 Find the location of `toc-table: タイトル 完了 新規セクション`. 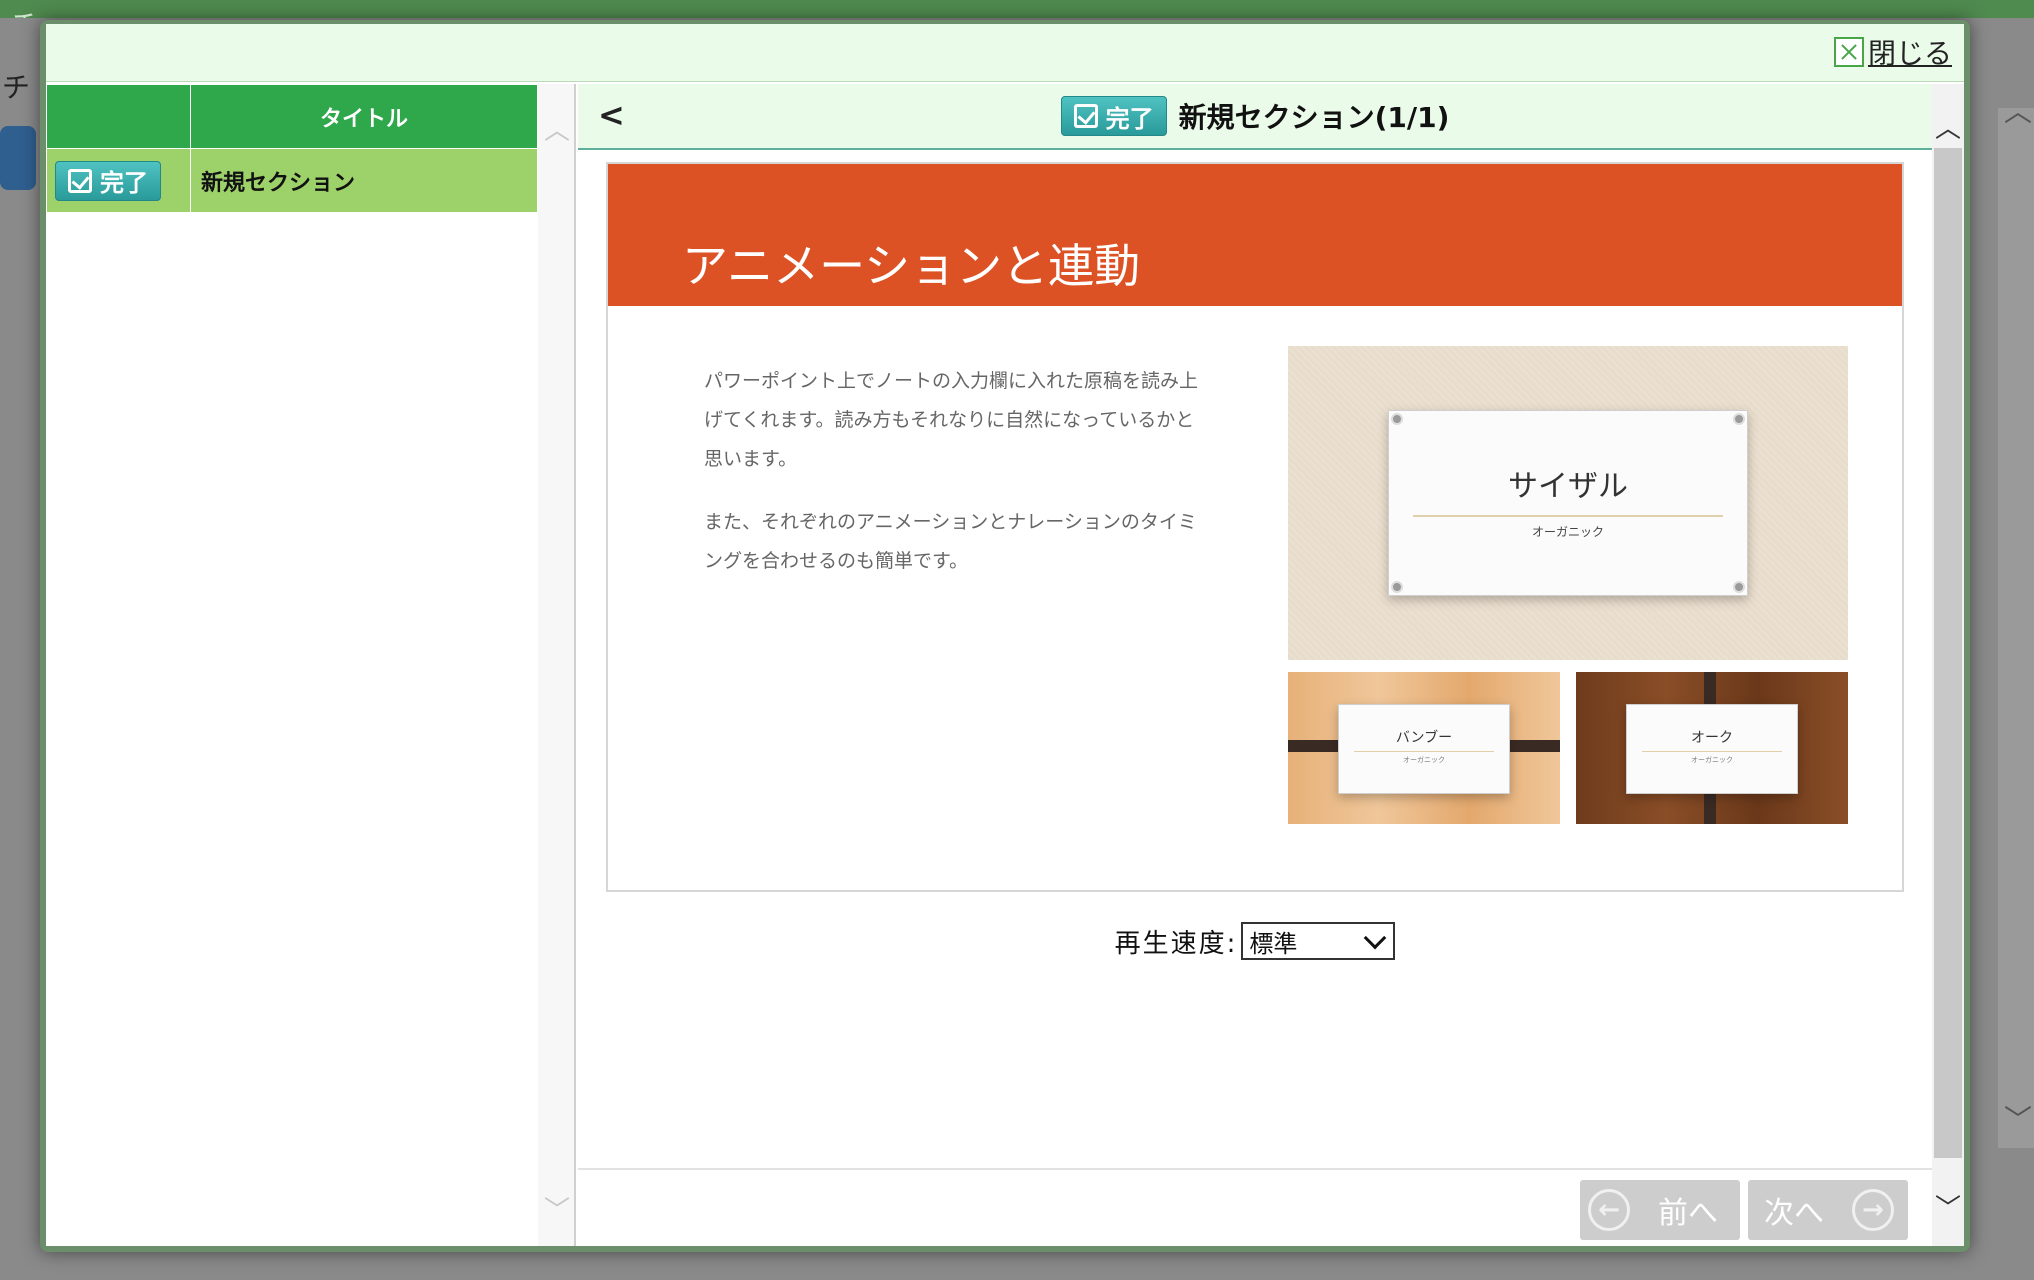

toc-table: タイトル 完了 新規セクション is located at coordinates (292, 148).